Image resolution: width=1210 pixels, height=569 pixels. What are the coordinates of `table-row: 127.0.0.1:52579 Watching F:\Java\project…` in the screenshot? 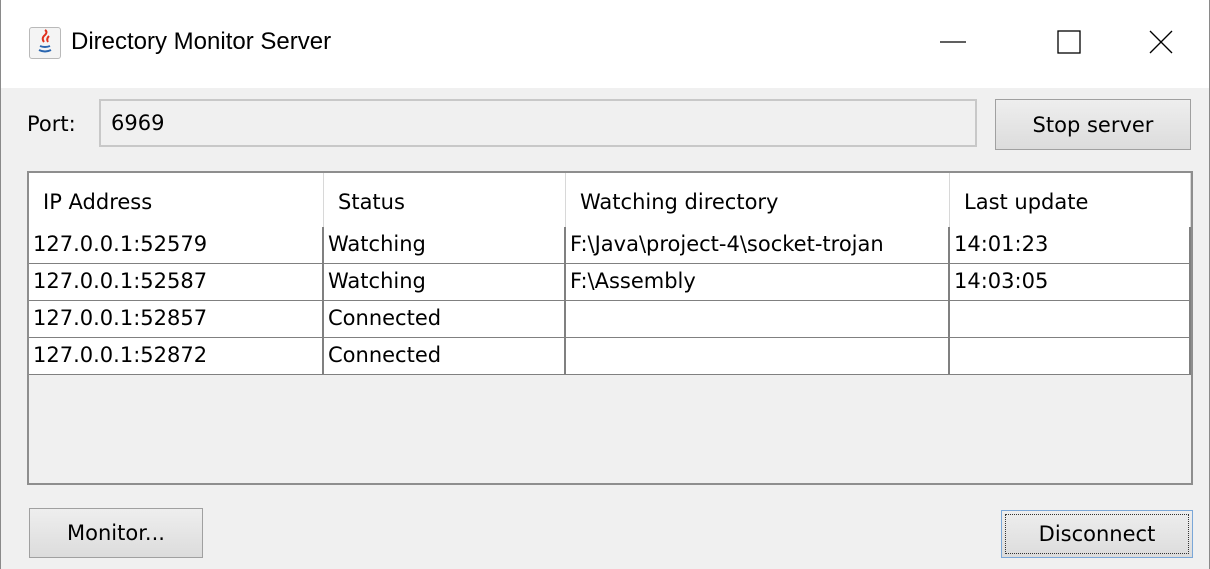 It's located at (610, 245).